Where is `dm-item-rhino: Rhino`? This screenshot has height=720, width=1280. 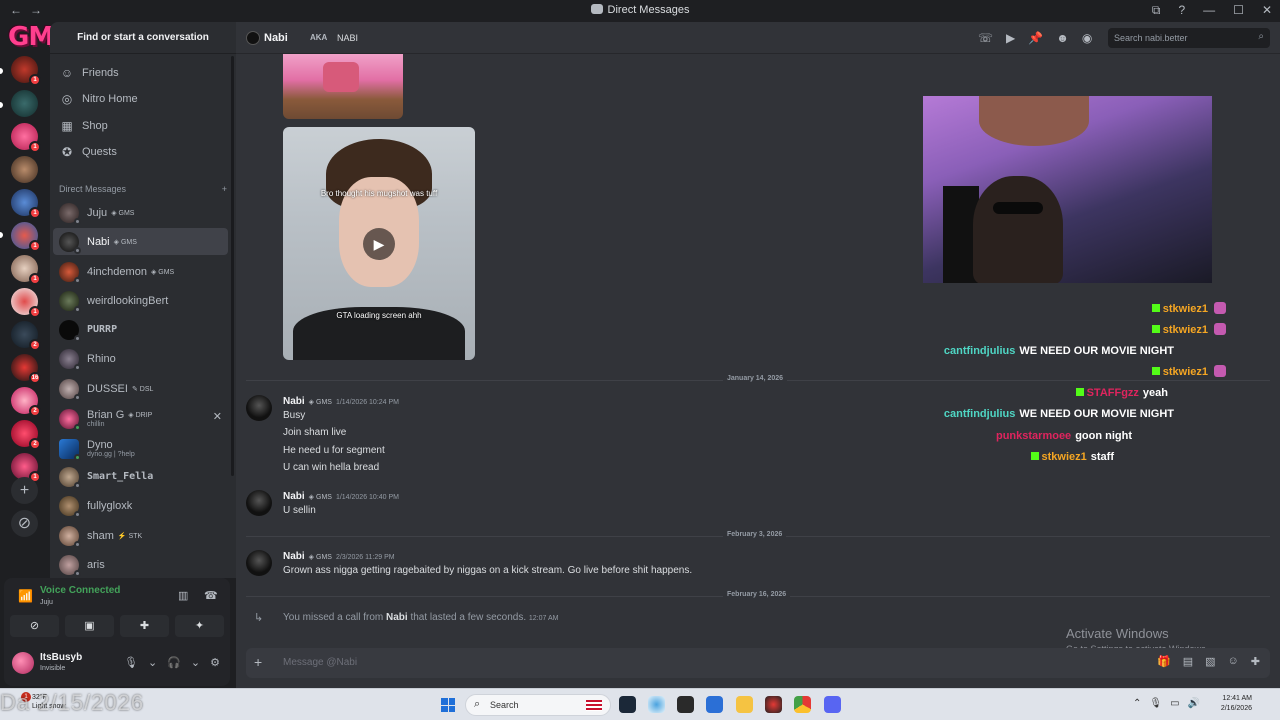 dm-item-rhino: Rhino is located at coordinates (140, 358).